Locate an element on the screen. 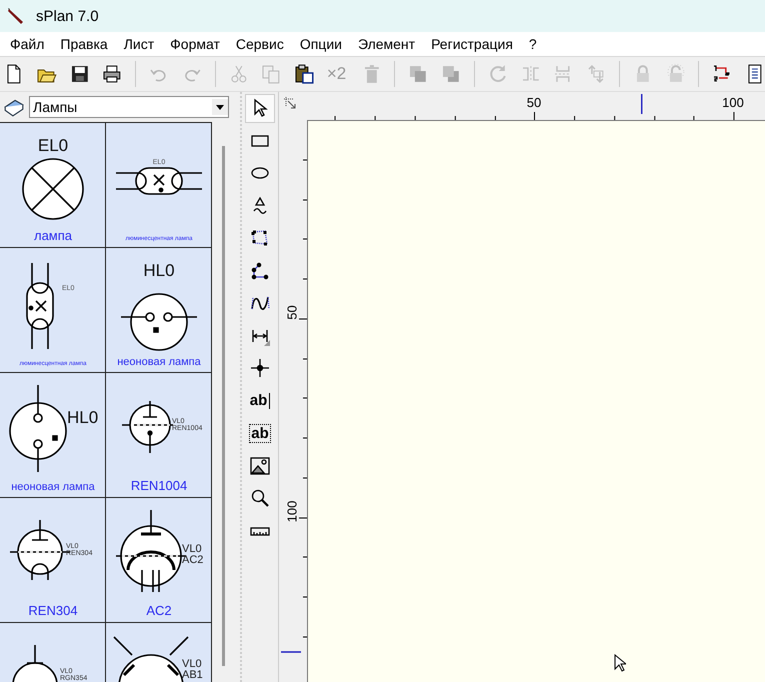 The width and height of the screenshot is (765, 682). pencil-icon is located at coordinates (16, 16).